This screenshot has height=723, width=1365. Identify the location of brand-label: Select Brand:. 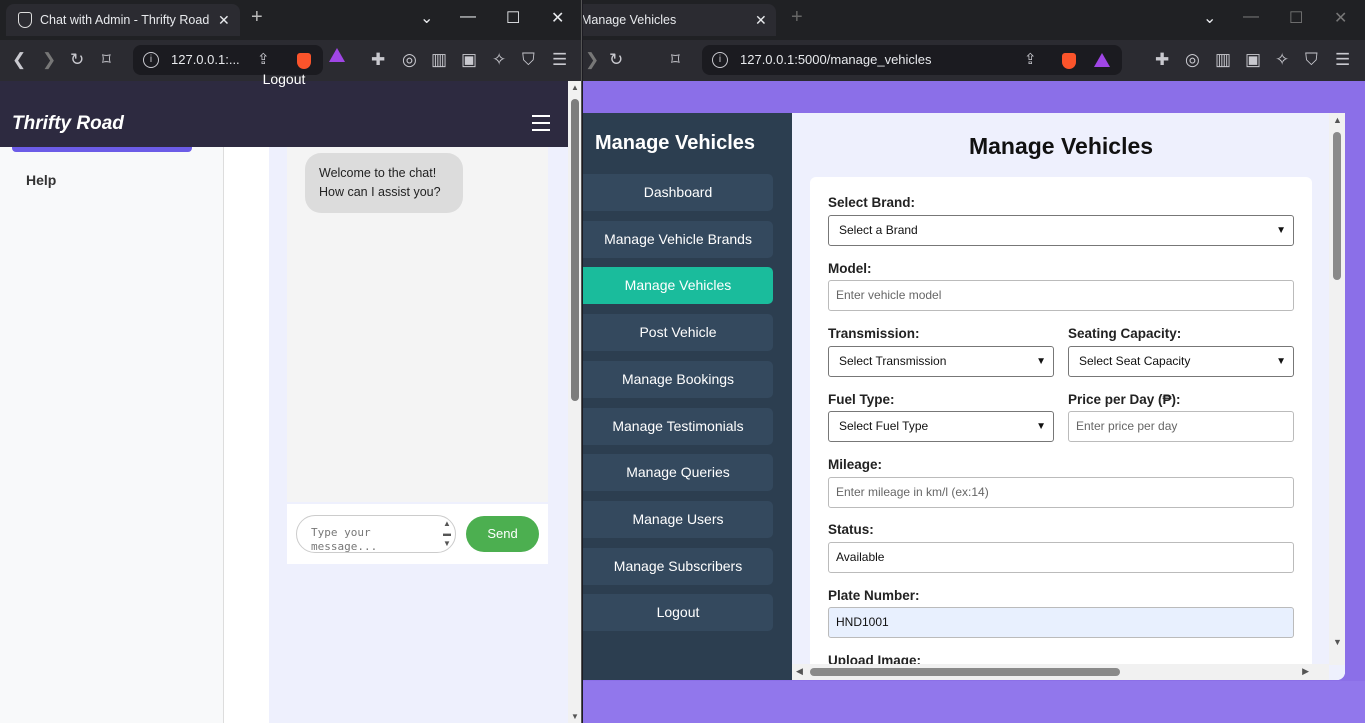
(872, 202).